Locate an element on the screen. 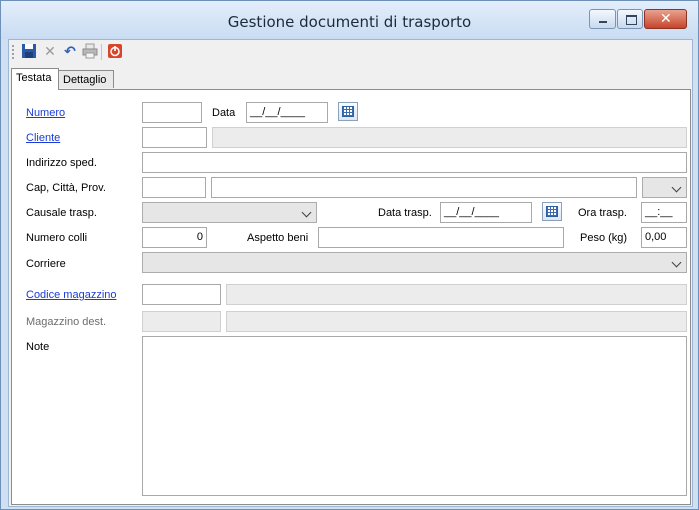 The image size is (699, 510). maximize-icon is located at coordinates (631, 20).